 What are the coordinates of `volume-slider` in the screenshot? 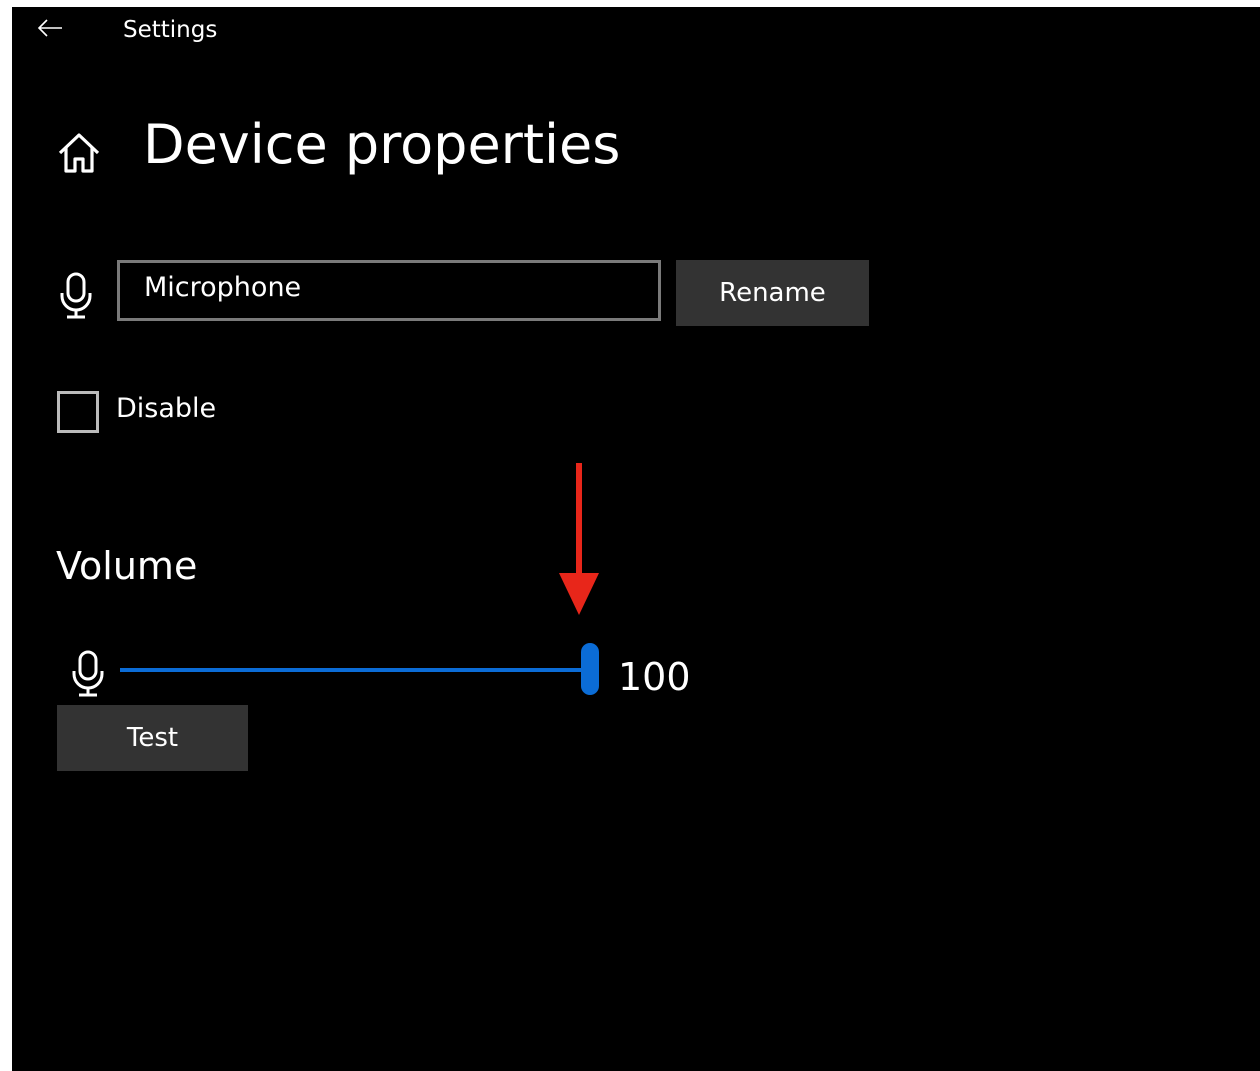 It's located at (359, 670).